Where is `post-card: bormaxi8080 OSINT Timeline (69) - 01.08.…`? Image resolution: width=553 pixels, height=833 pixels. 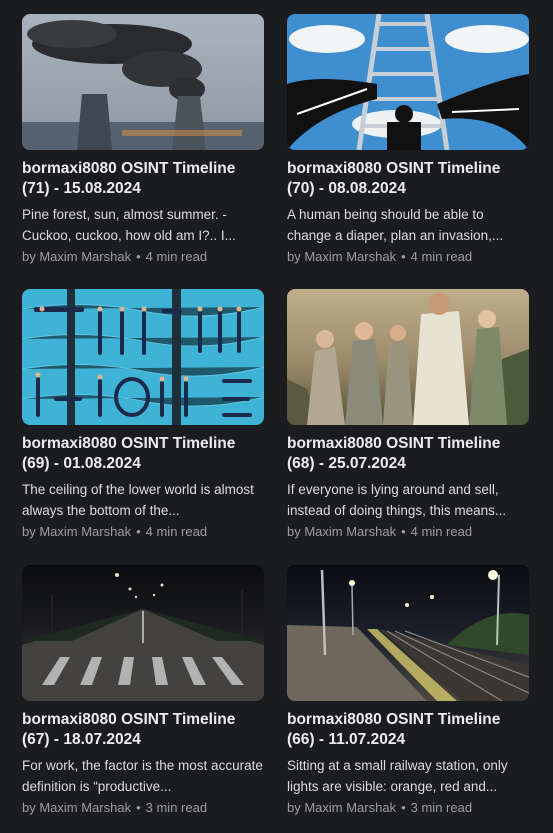
post-card: bormaxi8080 OSINT Timeline (69) - 01.08.… is located at coordinates (143, 415).